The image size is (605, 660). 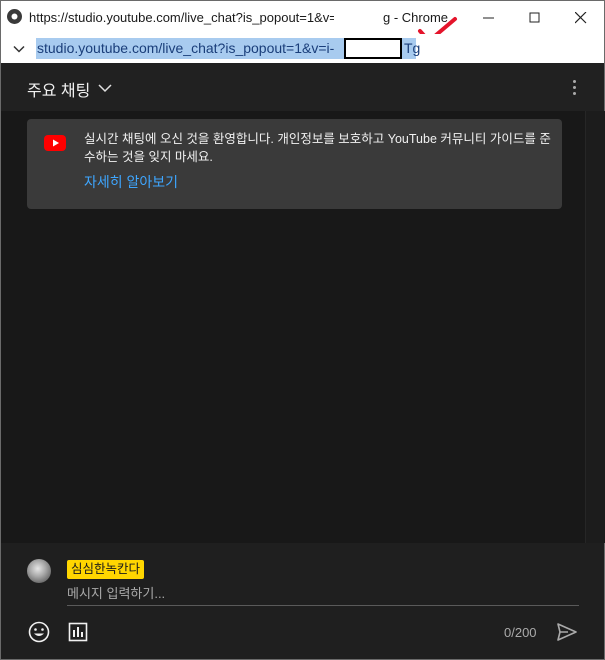 I want to click on url-redaction, so click(x=373, y=48).